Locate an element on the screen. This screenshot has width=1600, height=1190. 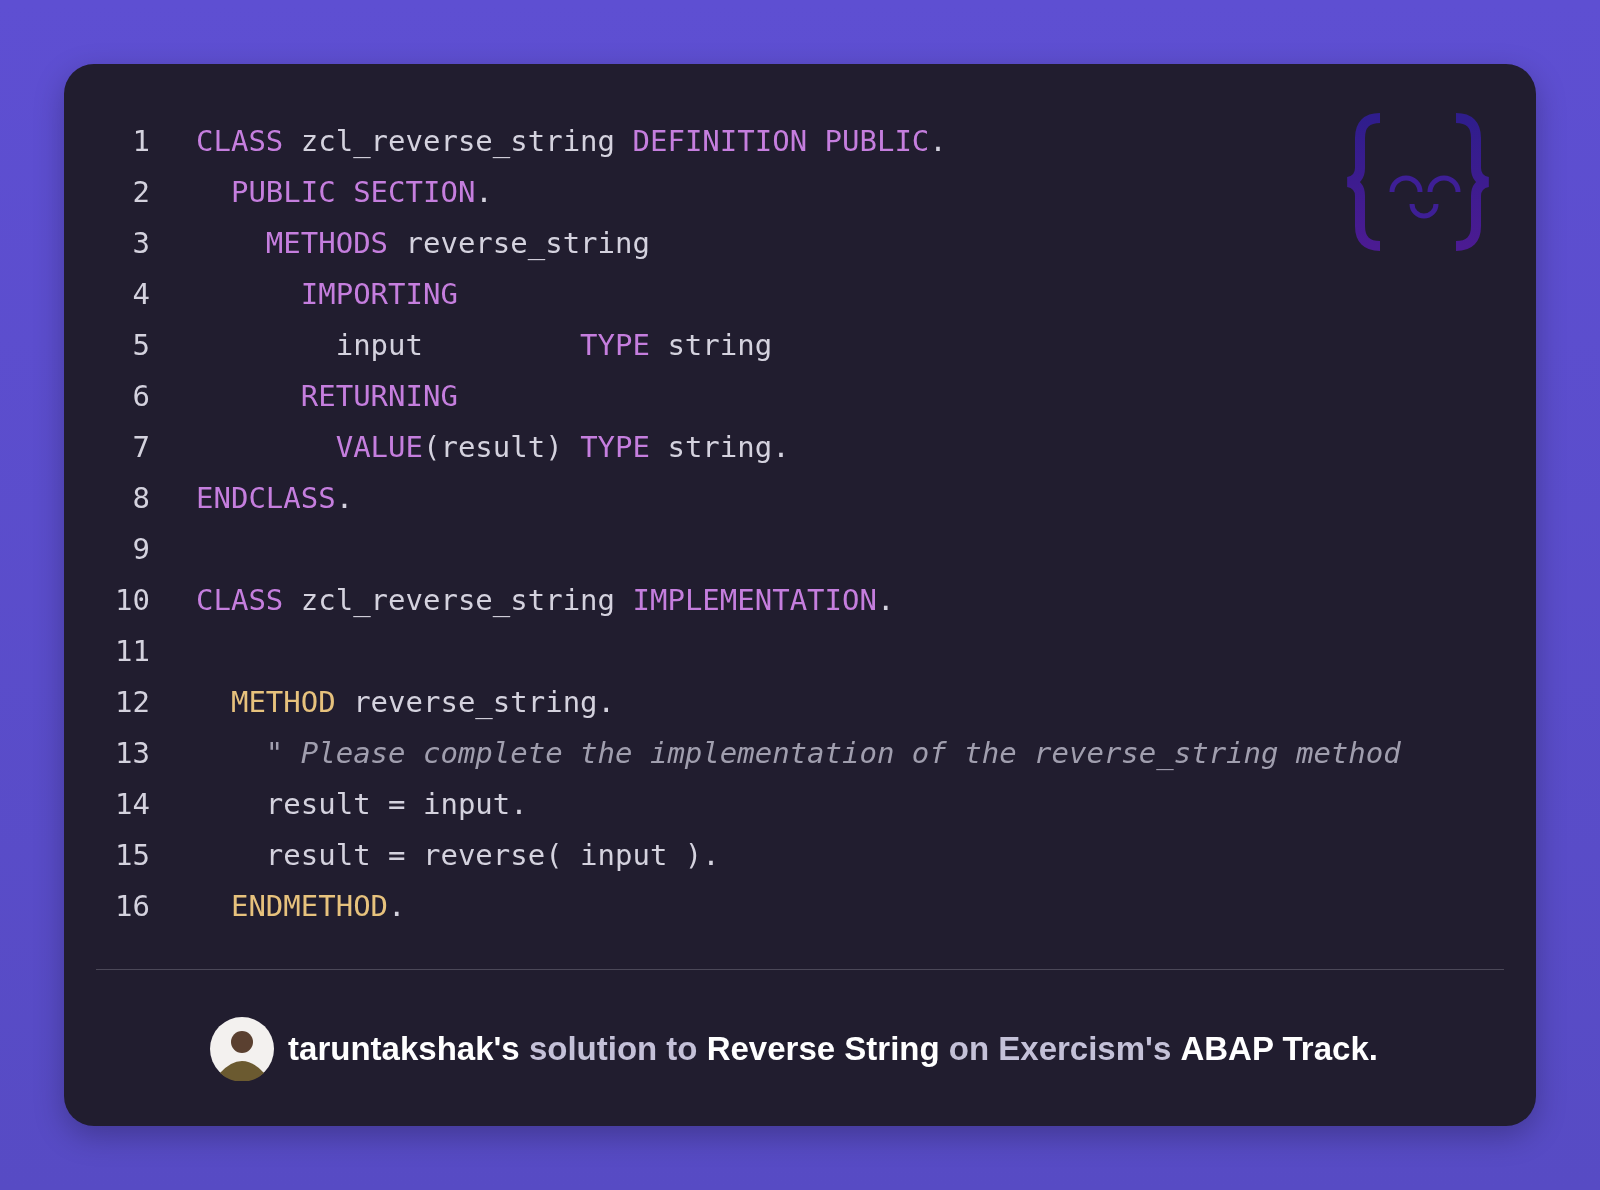
line-number: 10 is located at coordinates (132, 599).